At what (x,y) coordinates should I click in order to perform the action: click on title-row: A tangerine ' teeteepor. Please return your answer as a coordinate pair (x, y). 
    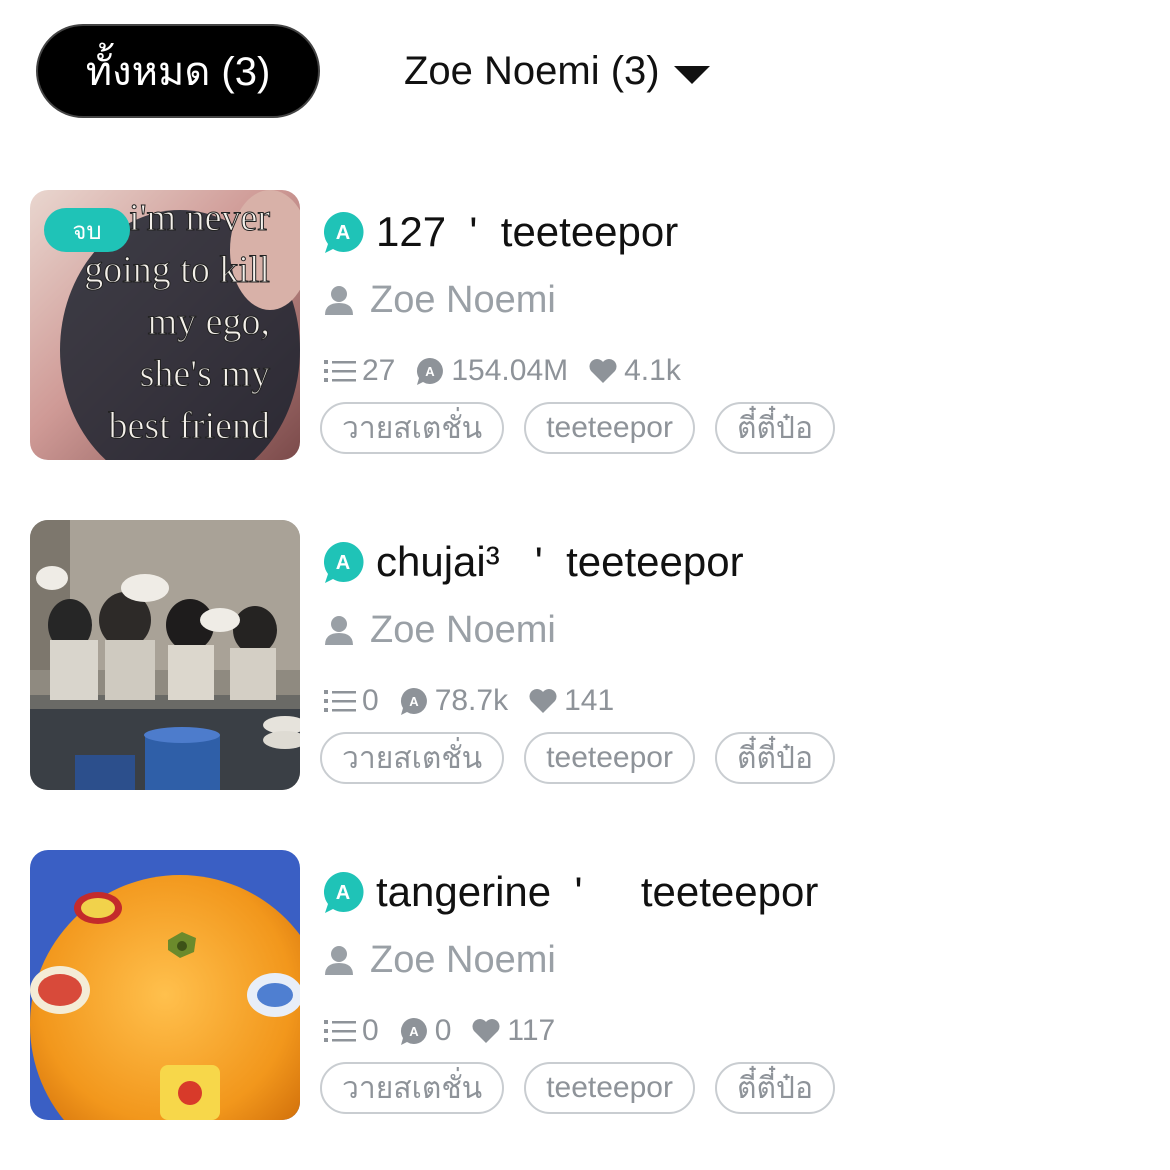
    Looking at the image, I should click on (569, 892).